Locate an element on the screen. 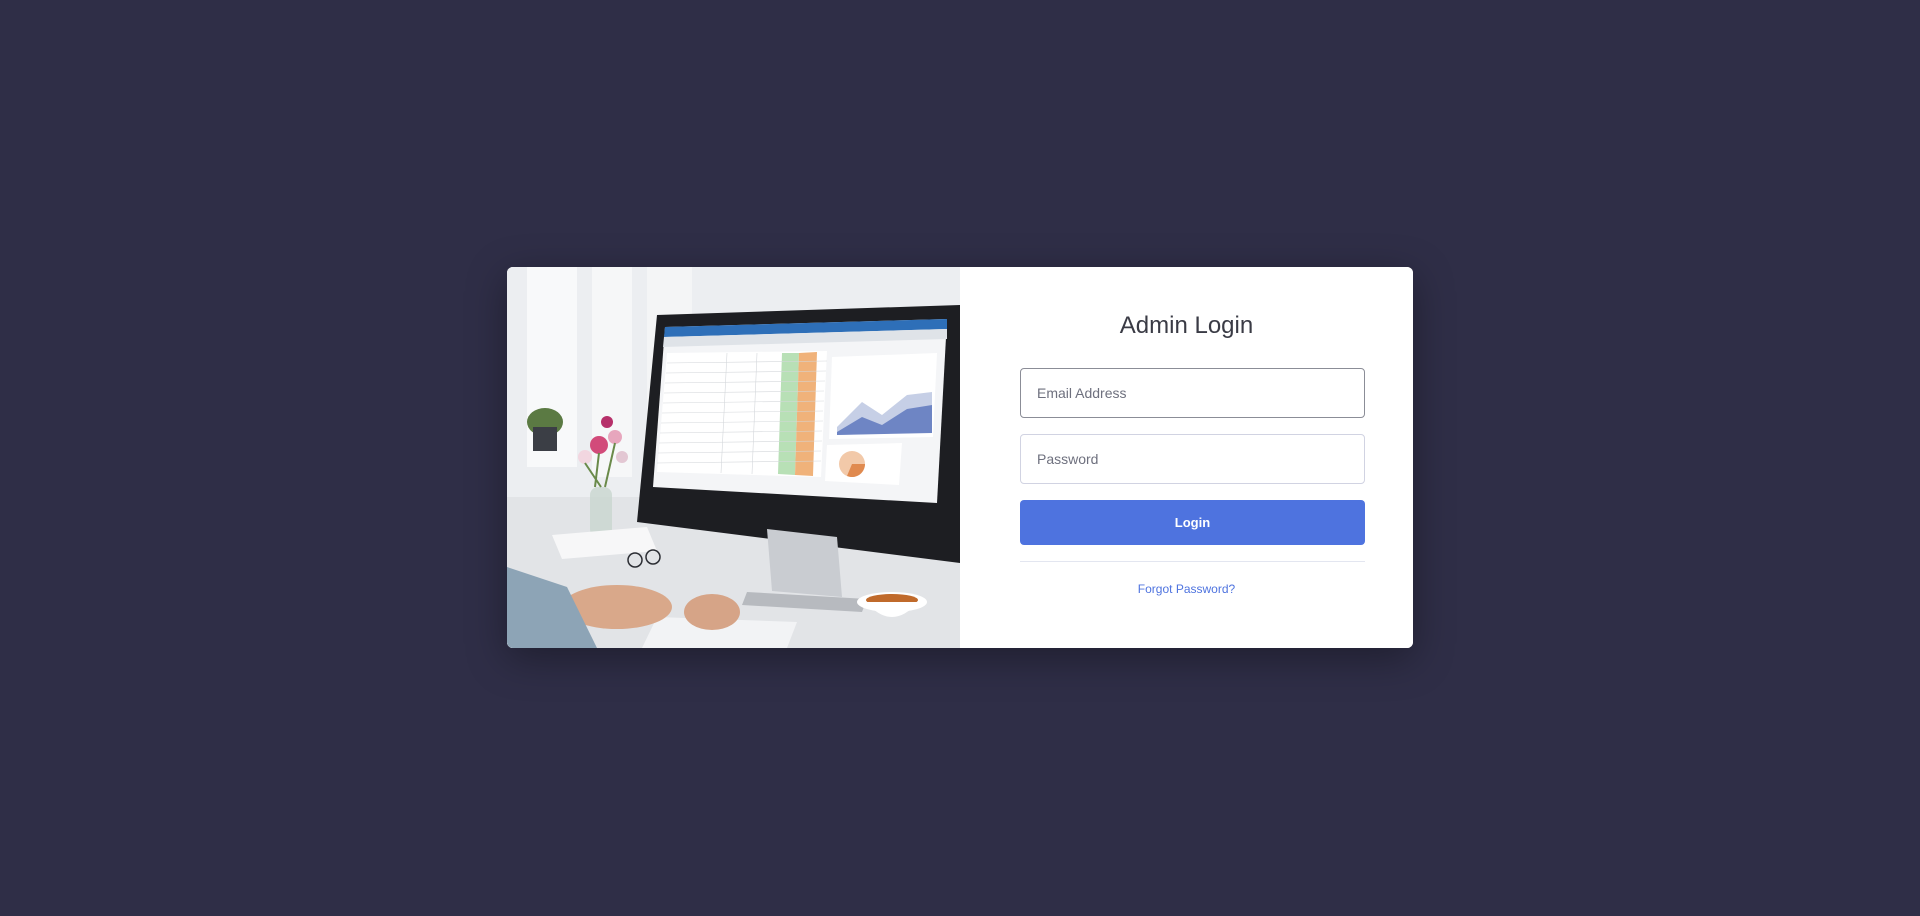 The width and height of the screenshot is (1920, 916). email-field is located at coordinates (1192, 393).